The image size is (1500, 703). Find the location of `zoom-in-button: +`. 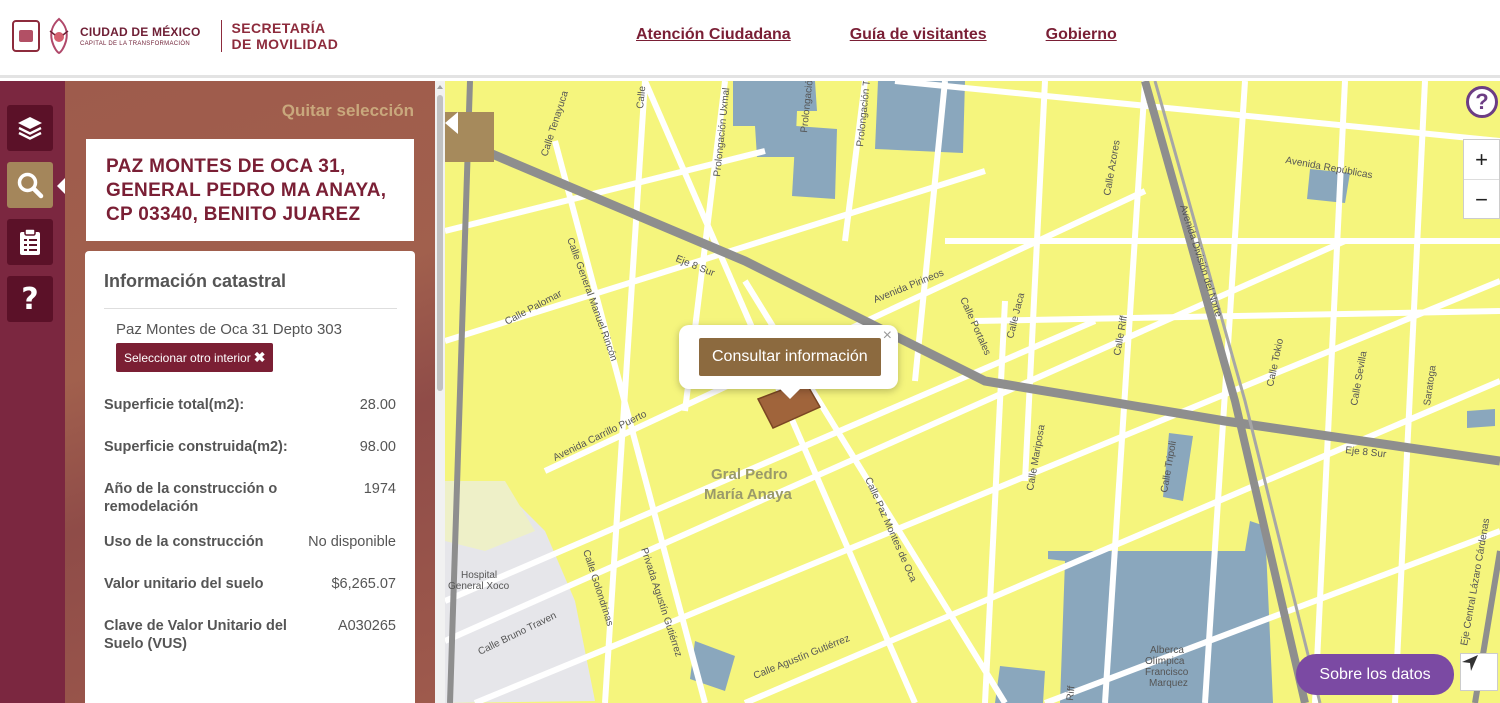

zoom-in-button: + is located at coordinates (1481, 160).